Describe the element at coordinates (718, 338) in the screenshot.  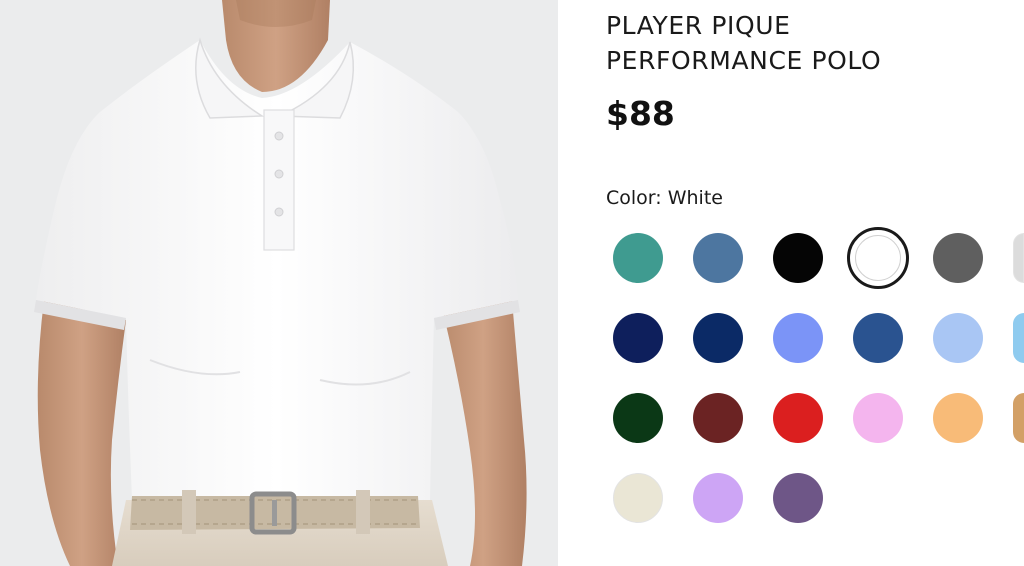
I see `color-swatch-dark-navy` at that location.